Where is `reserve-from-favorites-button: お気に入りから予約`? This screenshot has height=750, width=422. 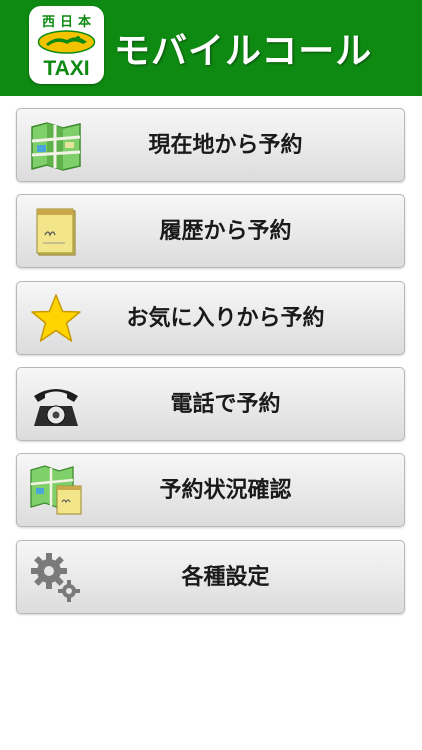 reserve-from-favorites-button: お気に入りから予約 is located at coordinates (210, 318).